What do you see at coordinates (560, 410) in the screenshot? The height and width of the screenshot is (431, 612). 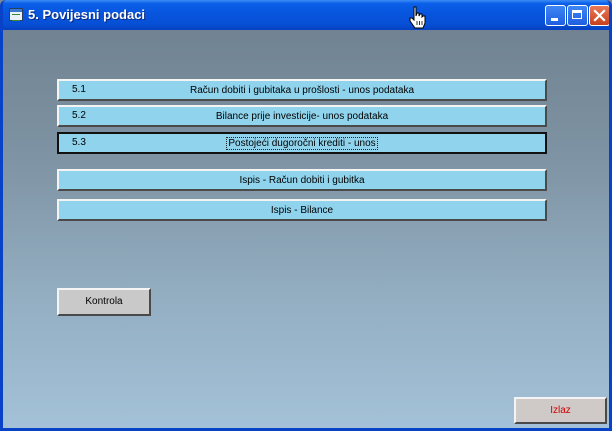 I see `exit-button: Izlaz` at bounding box center [560, 410].